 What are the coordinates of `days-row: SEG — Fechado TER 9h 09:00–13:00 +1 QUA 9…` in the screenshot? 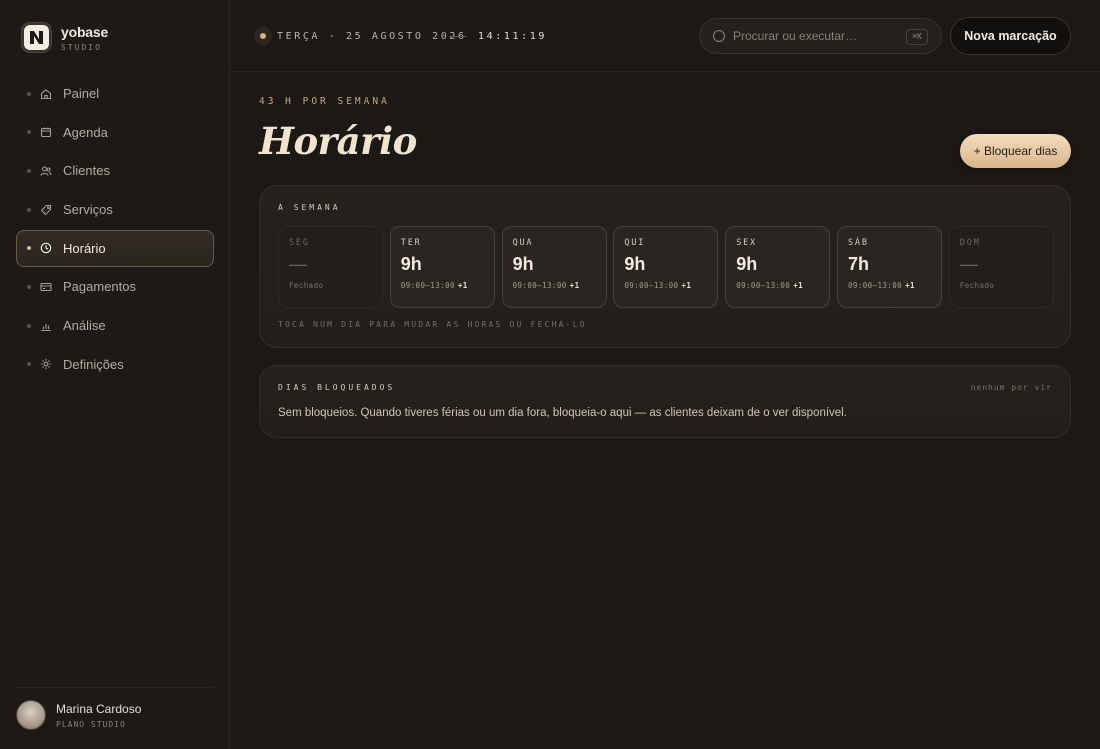 It's located at (666, 267).